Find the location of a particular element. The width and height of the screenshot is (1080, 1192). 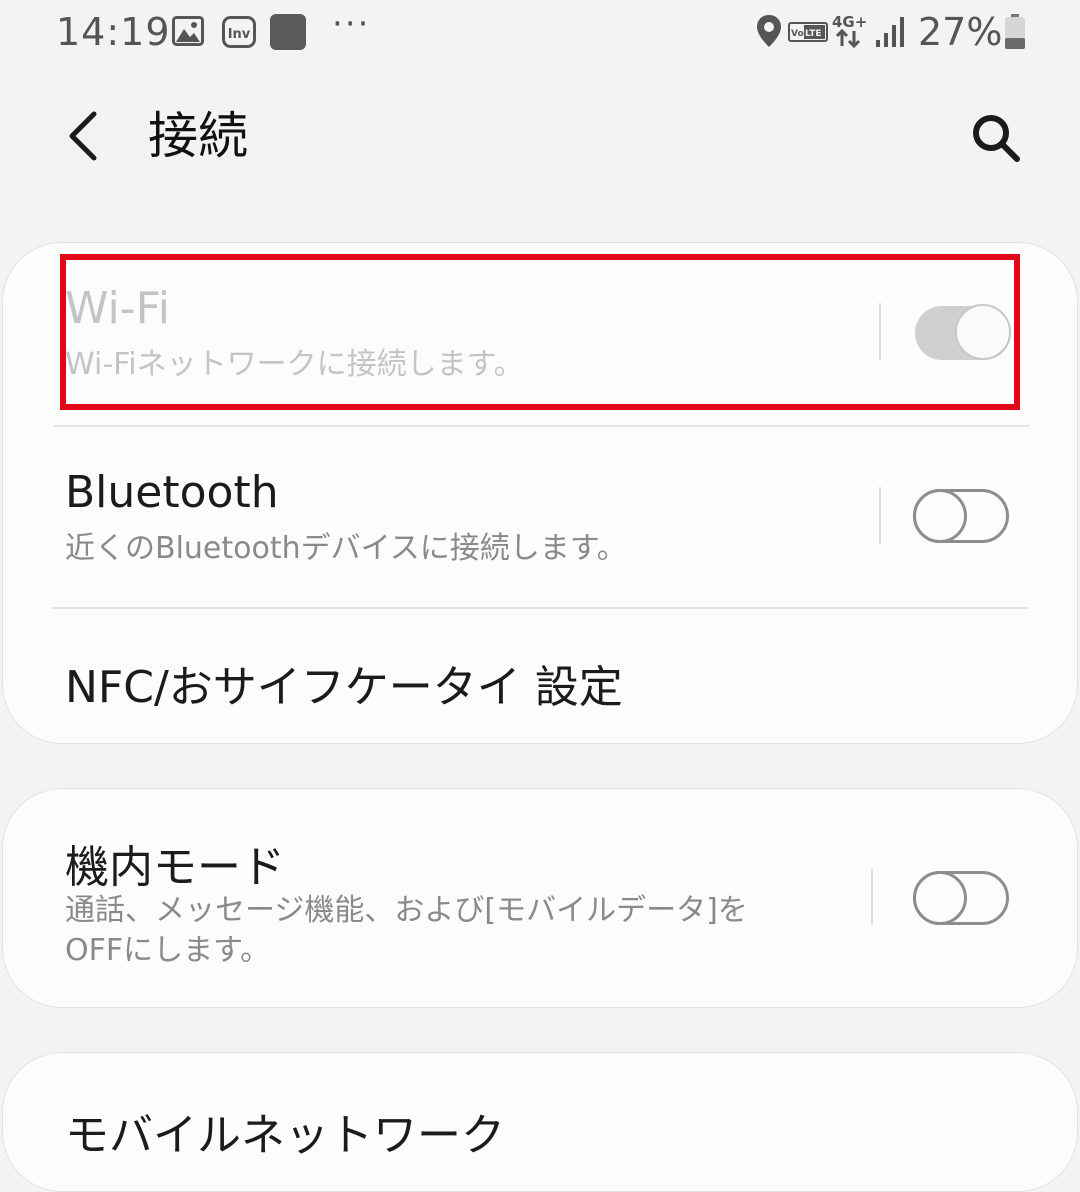

network-4g-icon: 4G+ is located at coordinates (849, 32).